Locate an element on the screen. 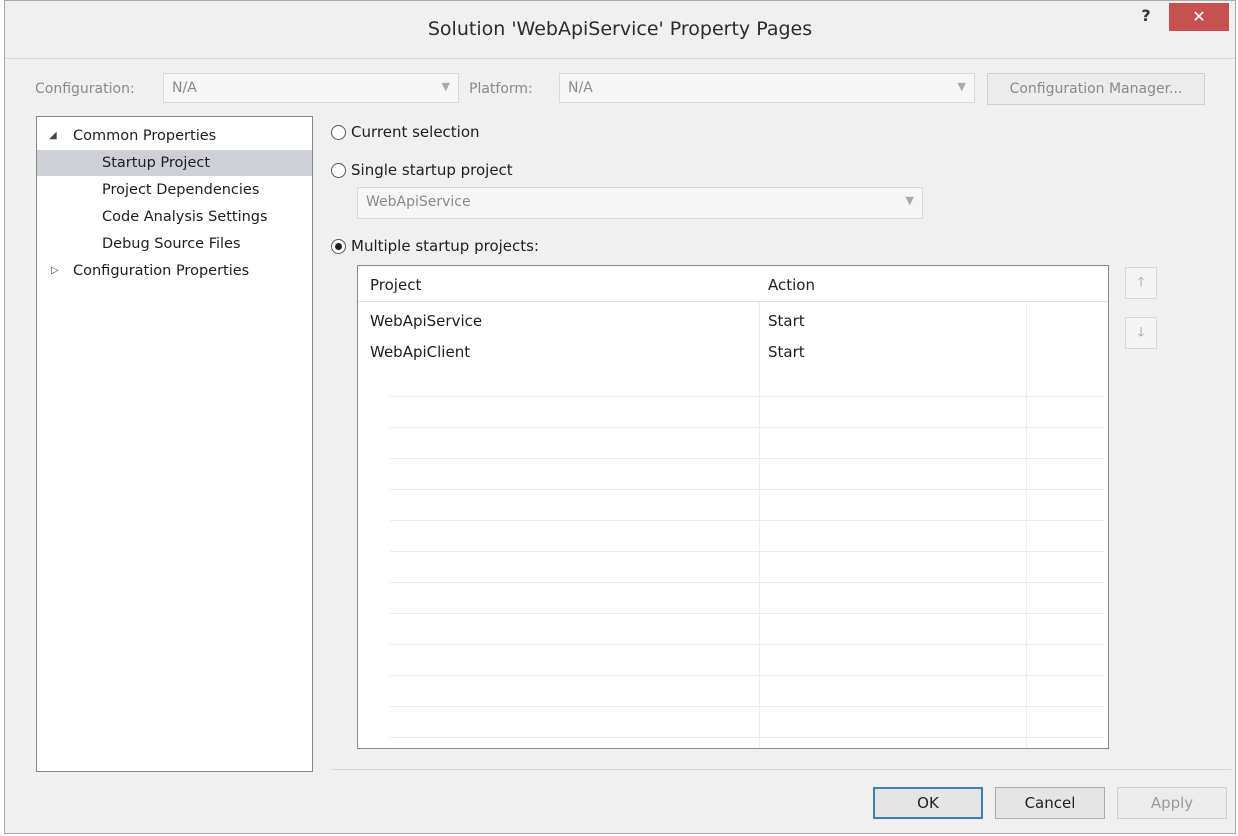 Image resolution: width=1238 pixels, height=836 pixels. tree-item-startup-project: Startup Project is located at coordinates (174, 163).